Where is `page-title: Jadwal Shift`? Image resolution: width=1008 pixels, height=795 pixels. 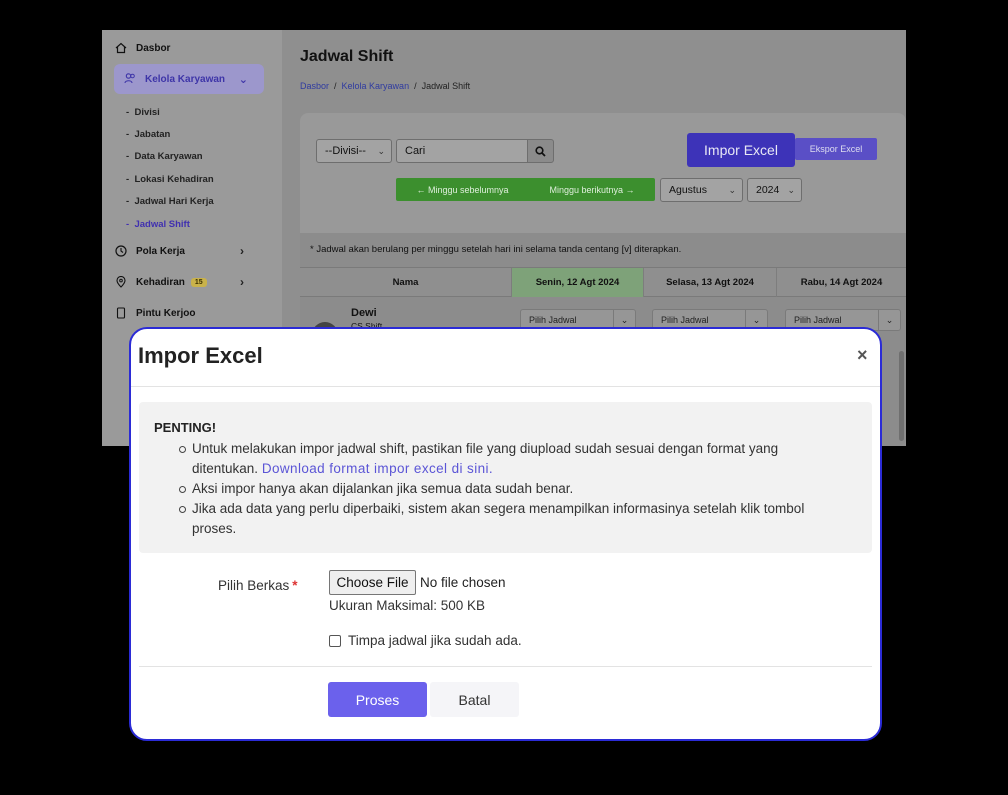
page-title: Jadwal Shift is located at coordinates (347, 56).